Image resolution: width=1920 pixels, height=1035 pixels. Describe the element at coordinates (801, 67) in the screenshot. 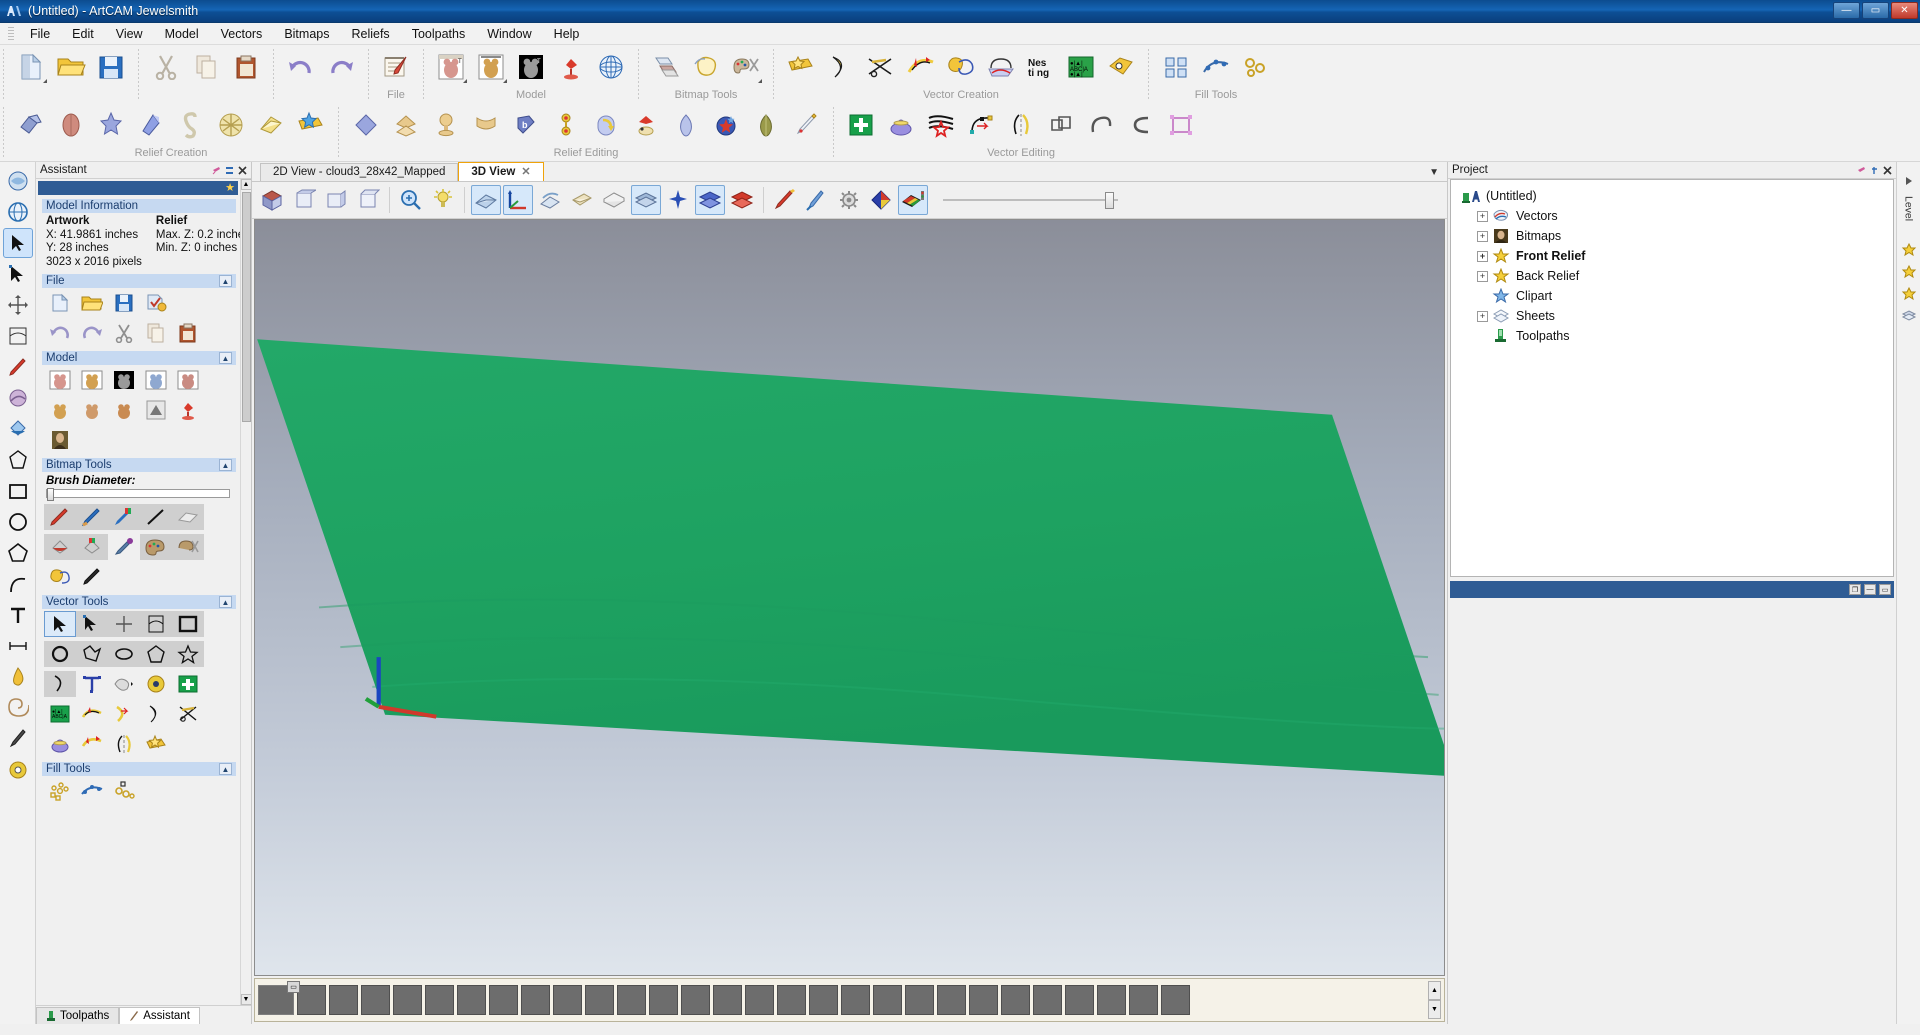

I see `vector-library-icon` at that location.